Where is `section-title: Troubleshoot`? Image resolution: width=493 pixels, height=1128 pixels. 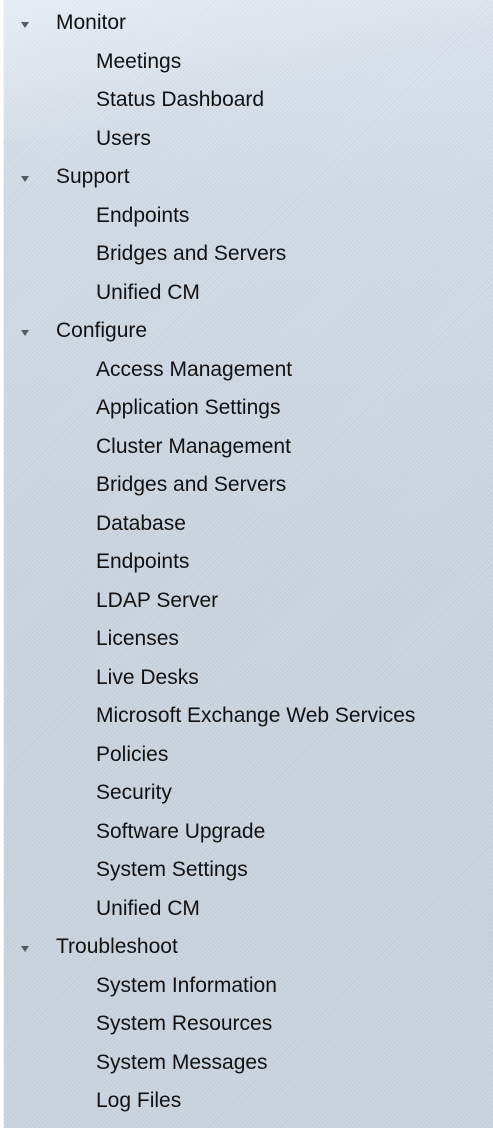
section-title: Troubleshoot is located at coordinates (117, 947).